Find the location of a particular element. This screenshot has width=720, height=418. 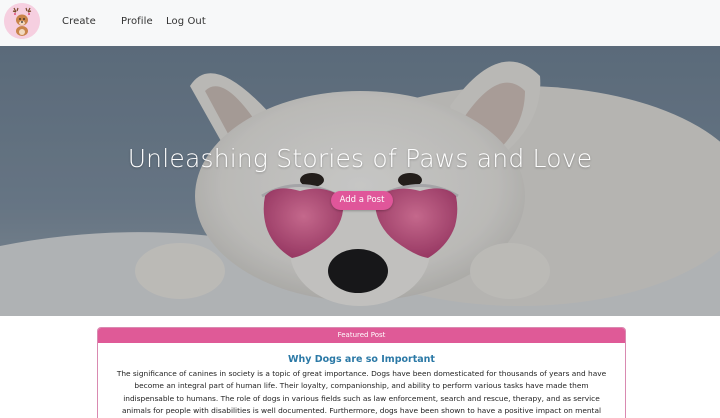

dog-logo-icon is located at coordinates (22, 21).